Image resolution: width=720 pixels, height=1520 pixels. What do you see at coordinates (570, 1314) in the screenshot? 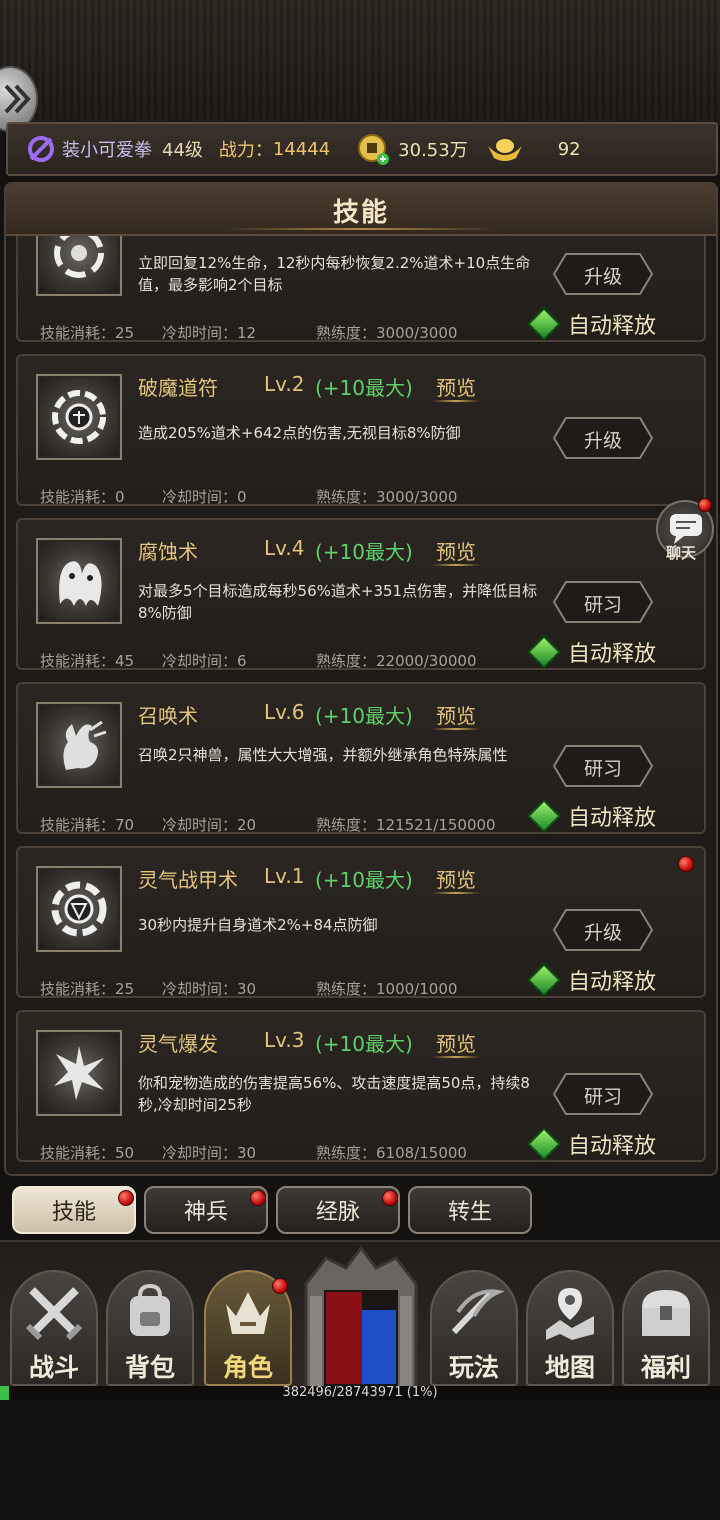
I see `map-pin-icon` at bounding box center [570, 1314].